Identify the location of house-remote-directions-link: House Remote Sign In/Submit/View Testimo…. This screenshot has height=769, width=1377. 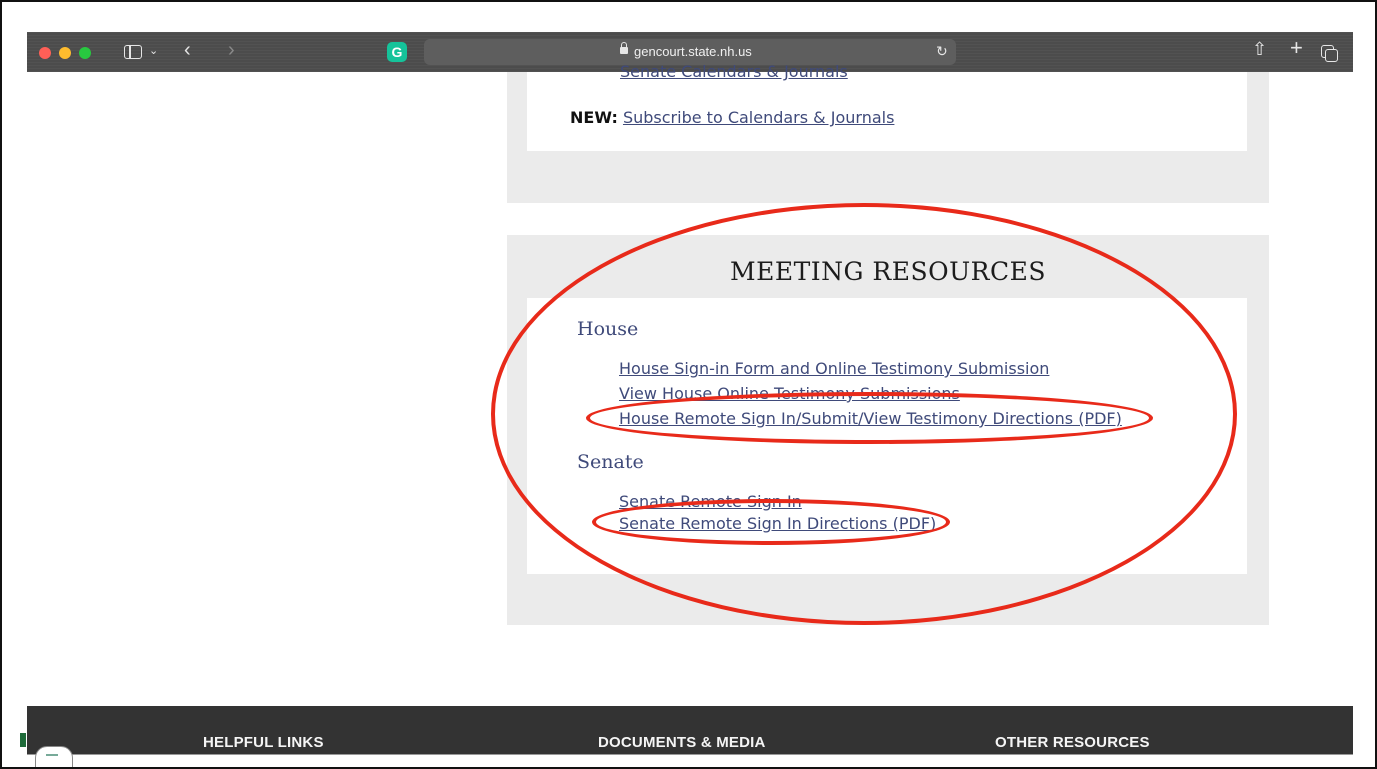
(870, 418).